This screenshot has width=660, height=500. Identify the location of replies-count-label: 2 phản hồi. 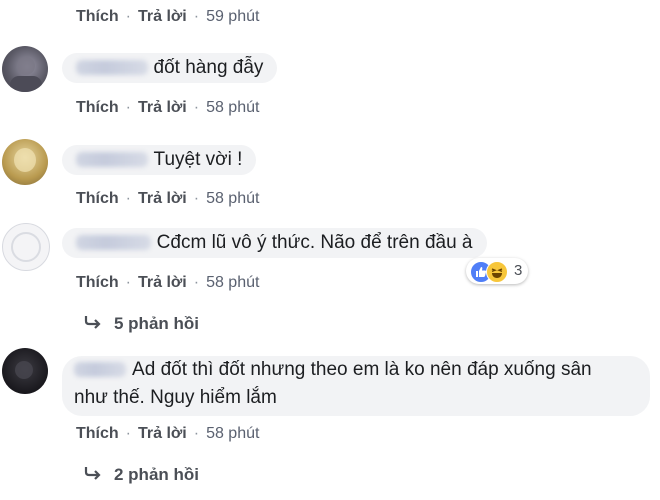
(156, 474).